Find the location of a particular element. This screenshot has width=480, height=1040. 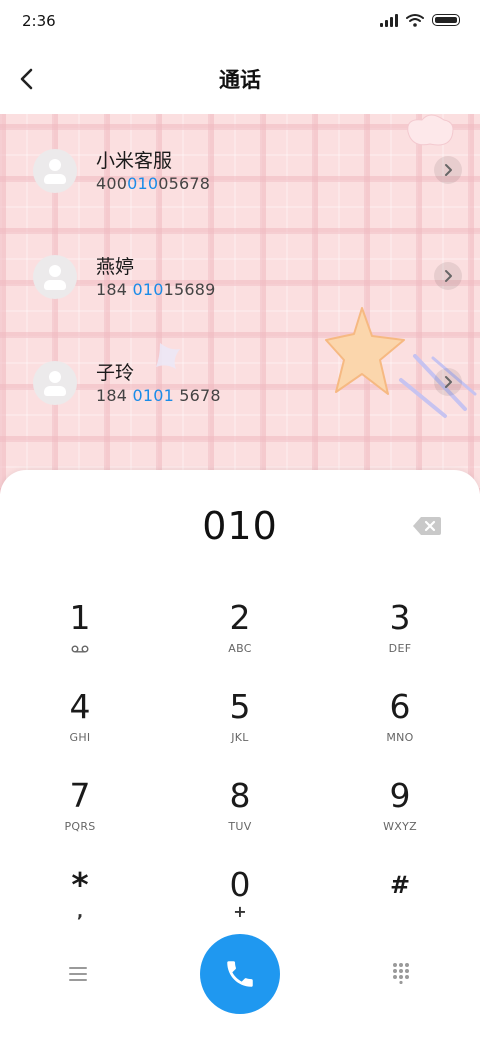

key-digit: 4 is located at coordinates (80, 706).